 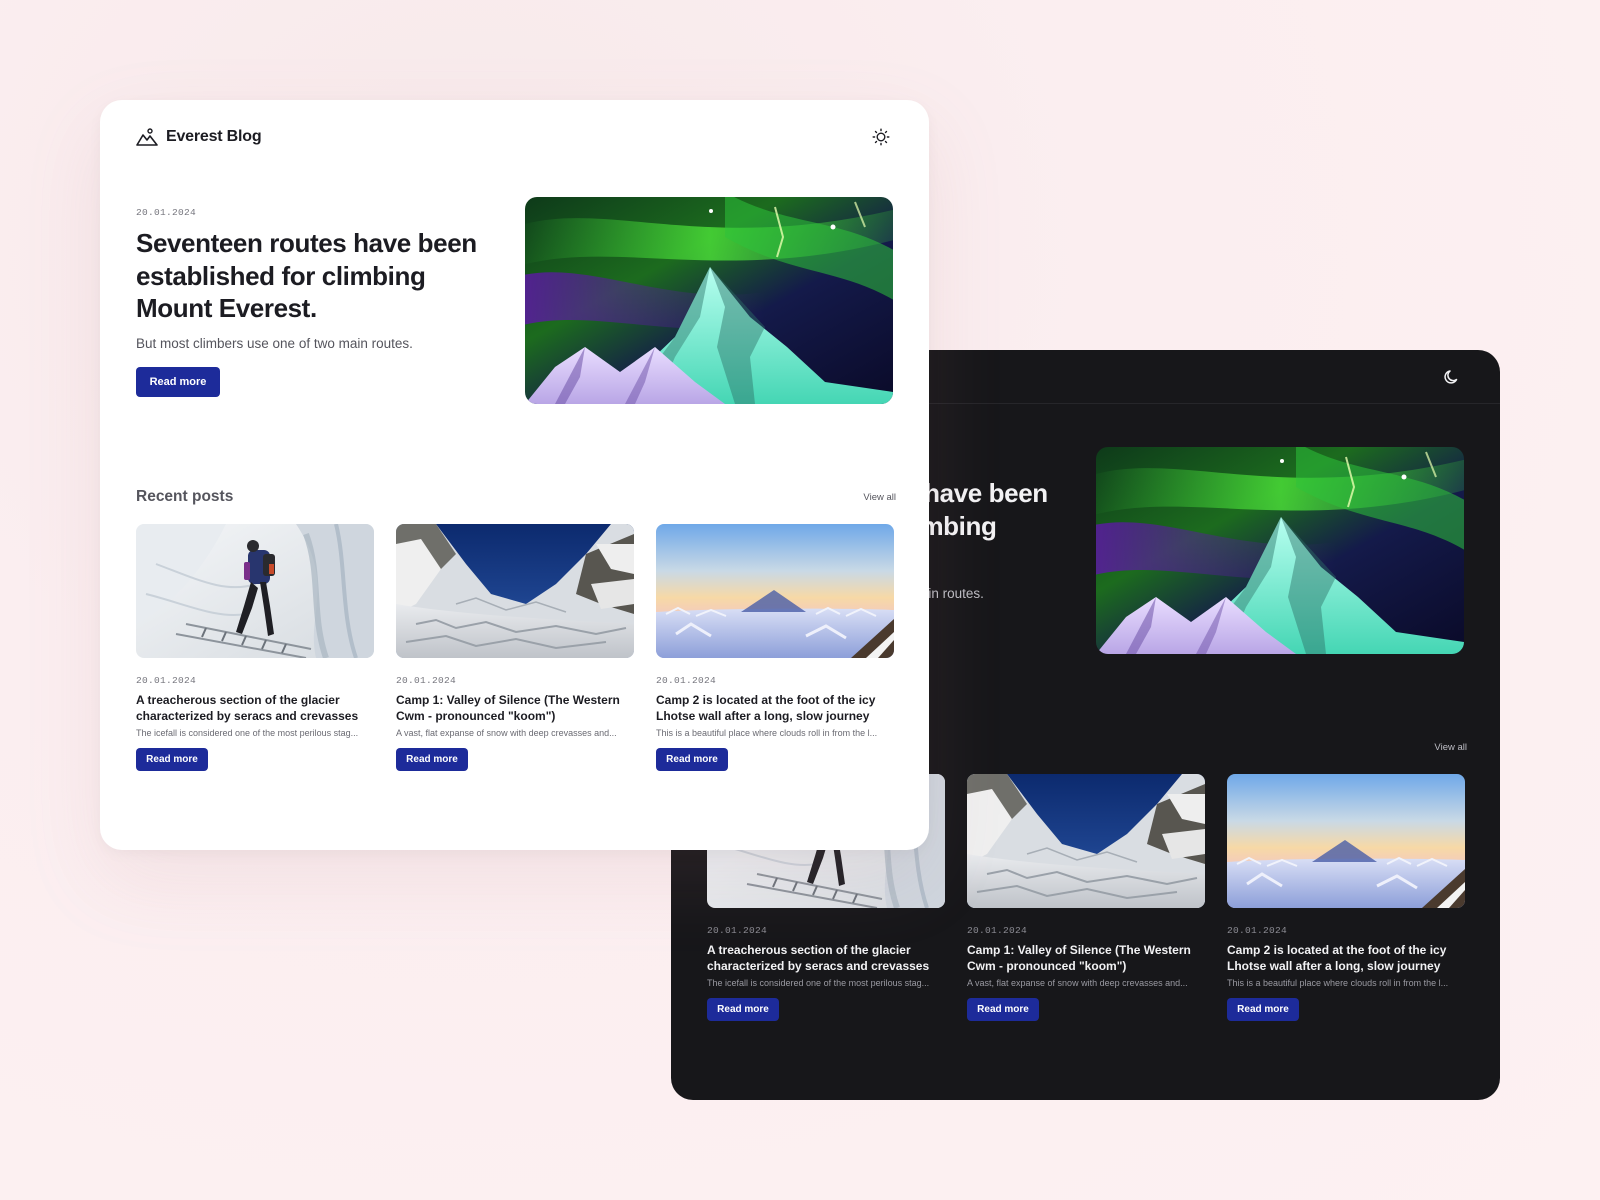 What do you see at coordinates (185, 496) in the screenshot?
I see `recent-posts-title: Recent posts` at bounding box center [185, 496].